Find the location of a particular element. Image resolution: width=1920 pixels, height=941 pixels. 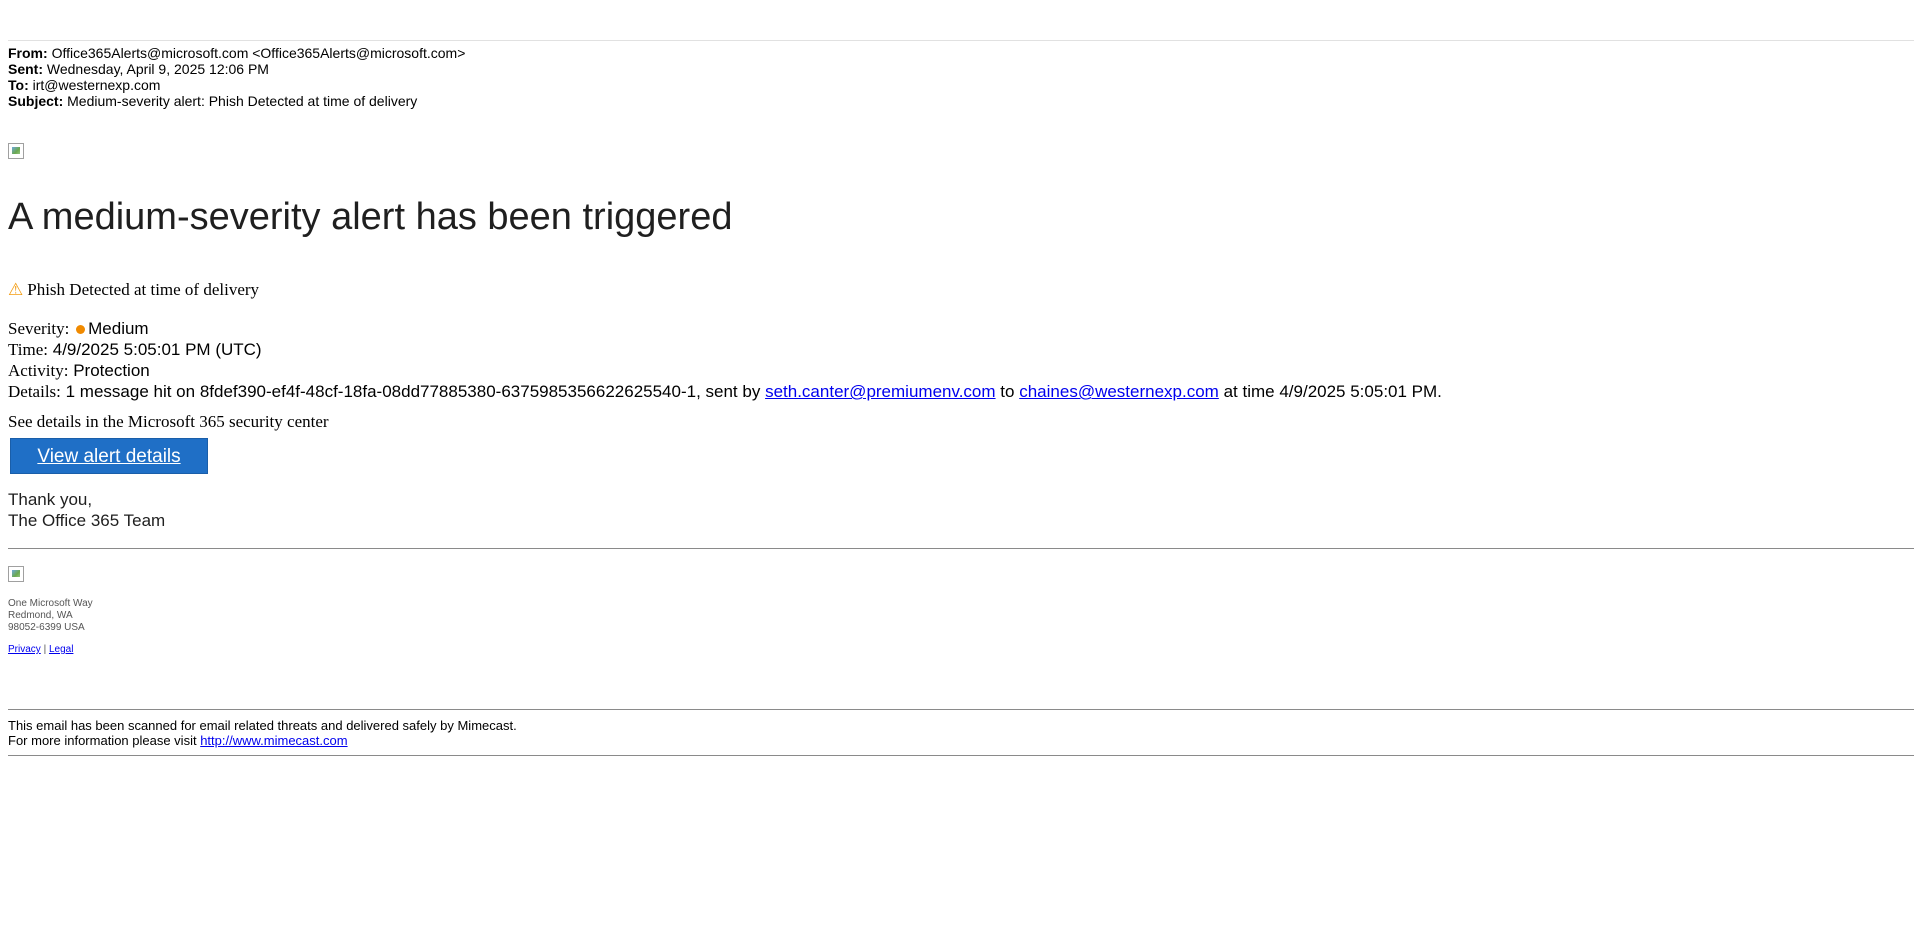

view-alert-details-button: View alert details is located at coordinates (109, 456).